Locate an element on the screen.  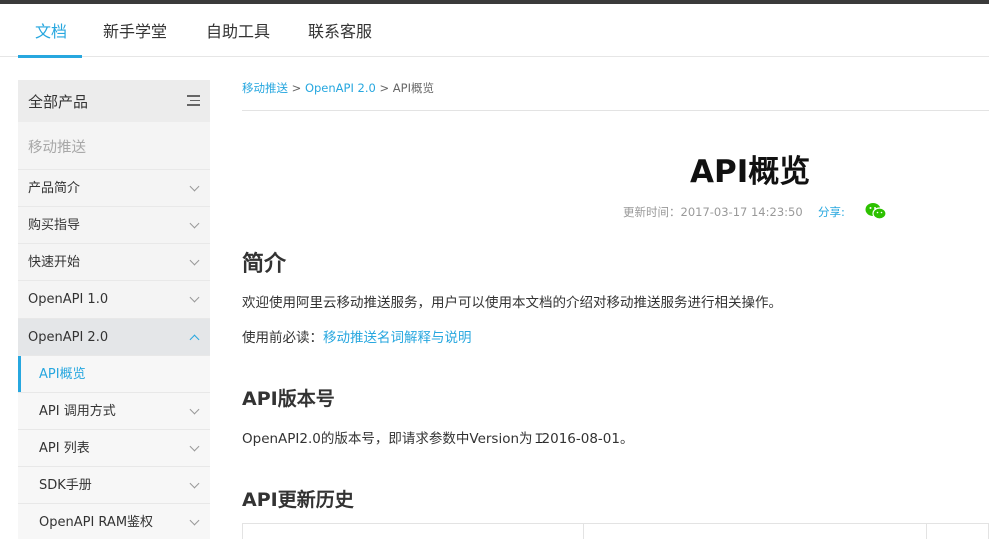
sidebar-item-label: SDK手册 is located at coordinates (65, 485).